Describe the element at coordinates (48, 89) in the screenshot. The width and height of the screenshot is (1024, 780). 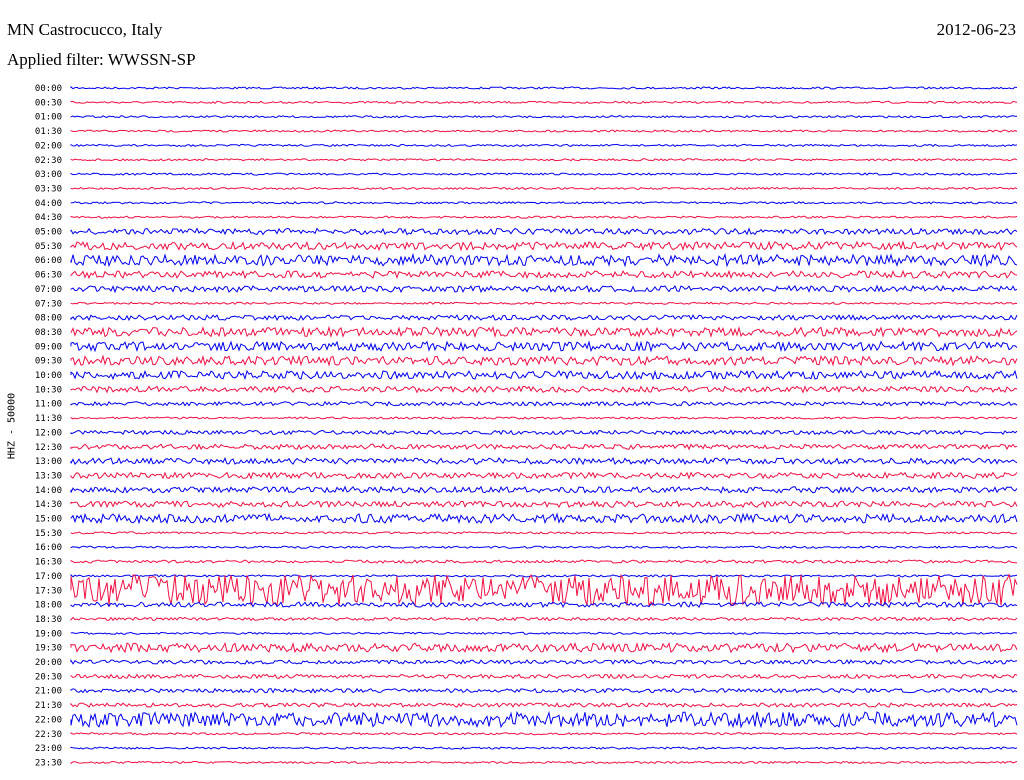
I see `time-tick-label: 00:00` at that location.